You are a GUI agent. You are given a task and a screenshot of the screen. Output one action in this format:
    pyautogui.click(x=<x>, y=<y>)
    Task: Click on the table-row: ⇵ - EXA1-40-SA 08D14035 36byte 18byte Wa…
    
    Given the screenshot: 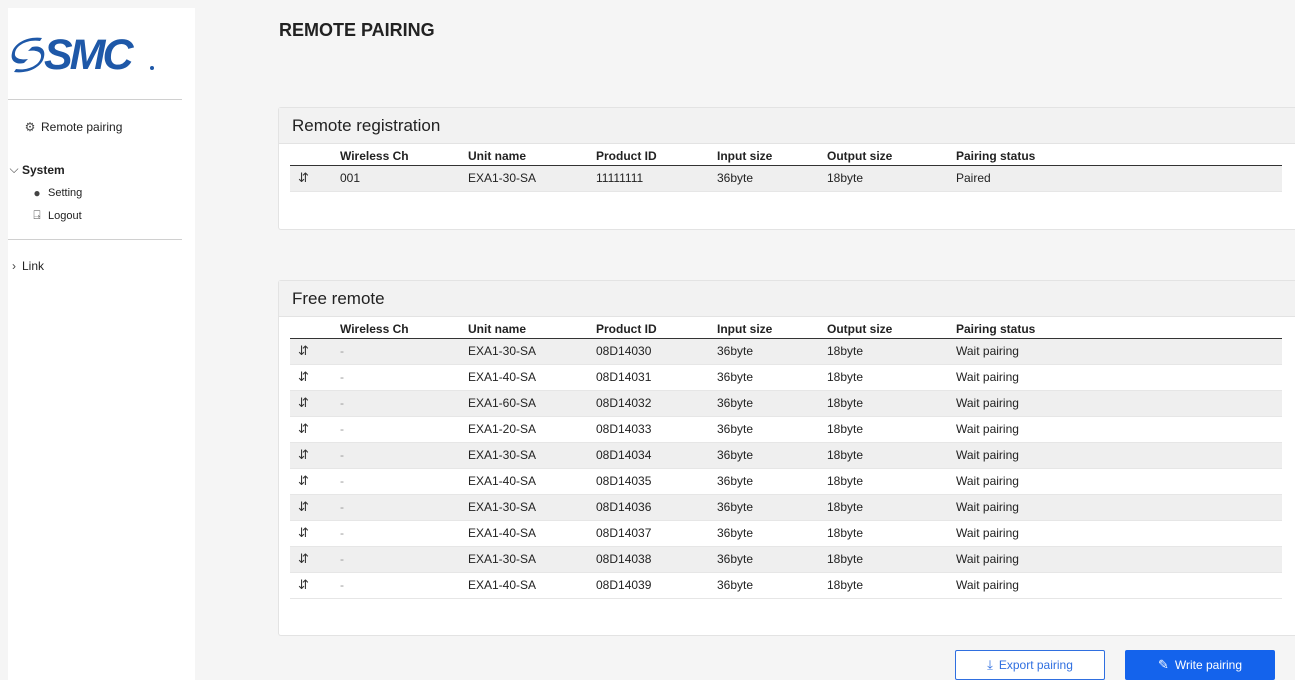 What is the action you would take?
    pyautogui.click(x=786, y=481)
    